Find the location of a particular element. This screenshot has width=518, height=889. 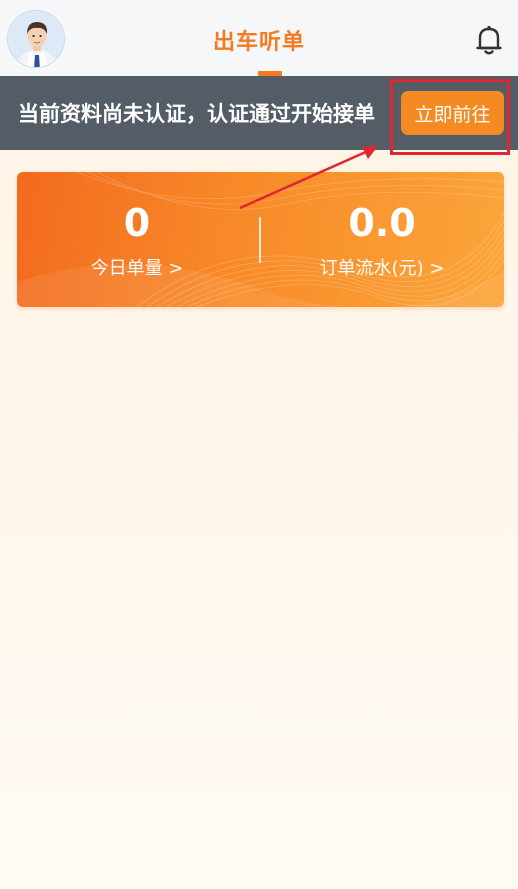

app-header: 出车听单 is located at coordinates (259, 38).